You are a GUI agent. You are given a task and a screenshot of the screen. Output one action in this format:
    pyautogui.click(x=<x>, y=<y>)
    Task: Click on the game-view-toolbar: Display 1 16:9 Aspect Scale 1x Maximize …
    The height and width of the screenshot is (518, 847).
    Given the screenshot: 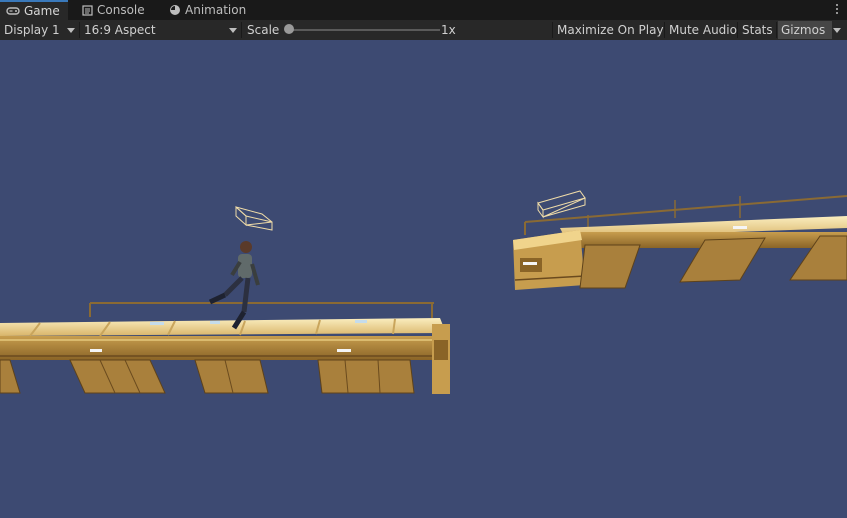 What is the action you would take?
    pyautogui.click(x=423, y=30)
    